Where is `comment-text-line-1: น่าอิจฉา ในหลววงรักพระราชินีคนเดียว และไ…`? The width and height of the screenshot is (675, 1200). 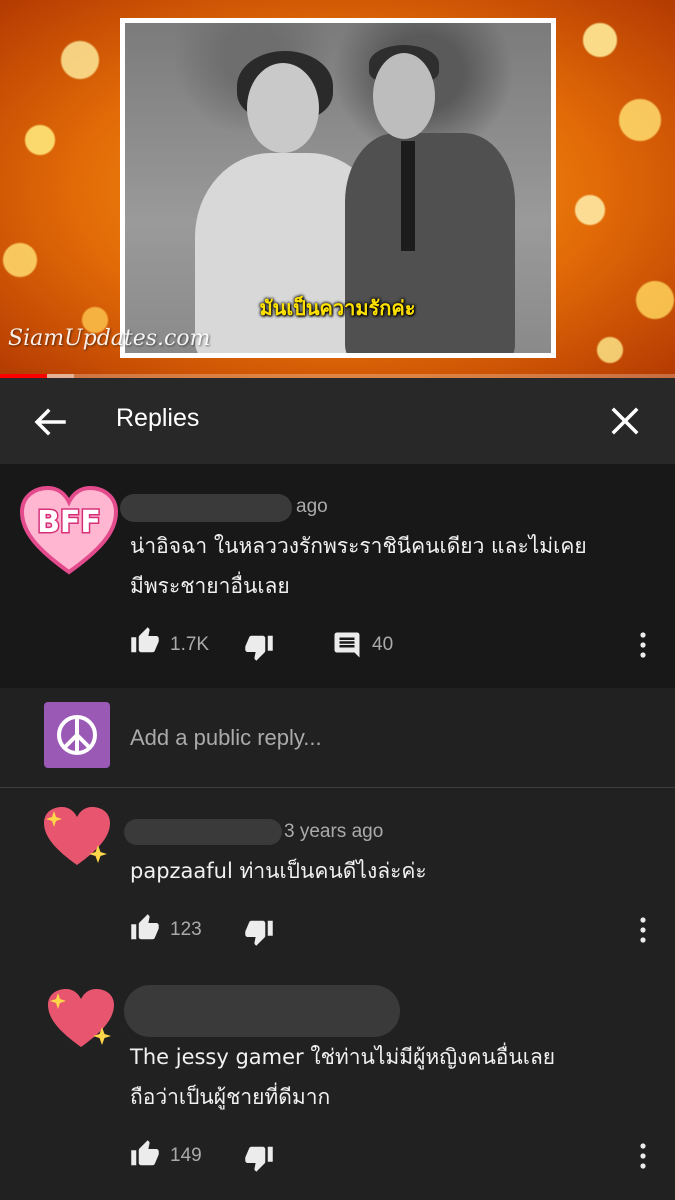 comment-text-line-1: น่าอิจฉา ในหลววงรักพระราชินีคนเดียว และไ… is located at coordinates (358, 546).